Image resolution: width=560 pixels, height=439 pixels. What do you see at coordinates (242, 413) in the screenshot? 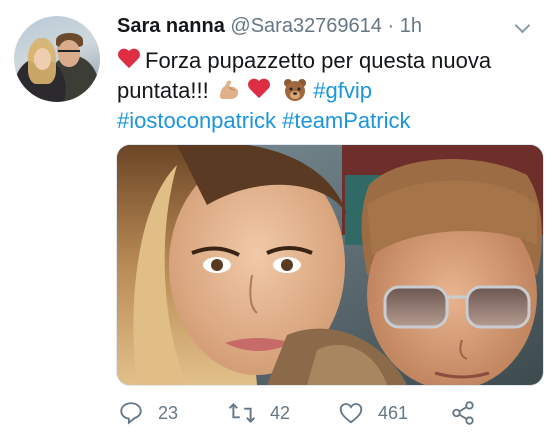
I see `retweet-icon` at bounding box center [242, 413].